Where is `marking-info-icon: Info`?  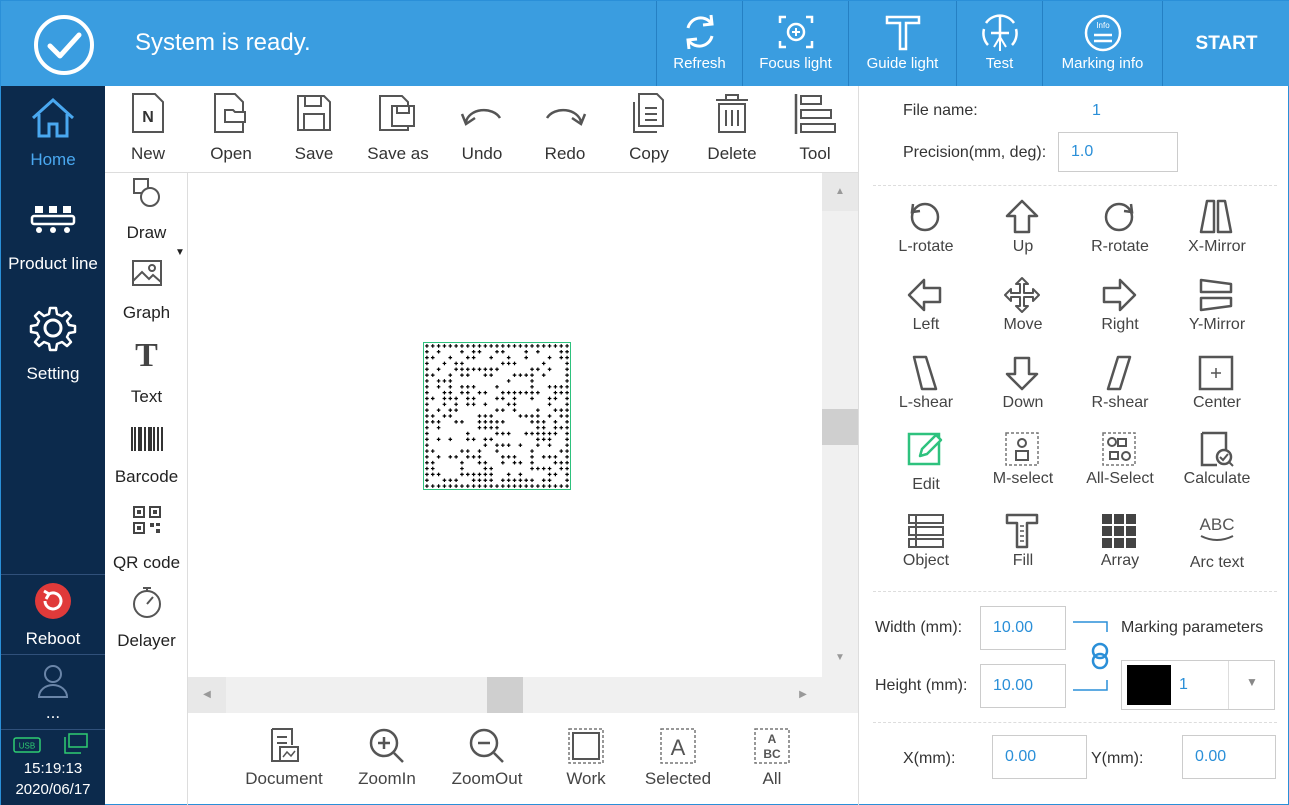 marking-info-icon: Info is located at coordinates (1102, 33).